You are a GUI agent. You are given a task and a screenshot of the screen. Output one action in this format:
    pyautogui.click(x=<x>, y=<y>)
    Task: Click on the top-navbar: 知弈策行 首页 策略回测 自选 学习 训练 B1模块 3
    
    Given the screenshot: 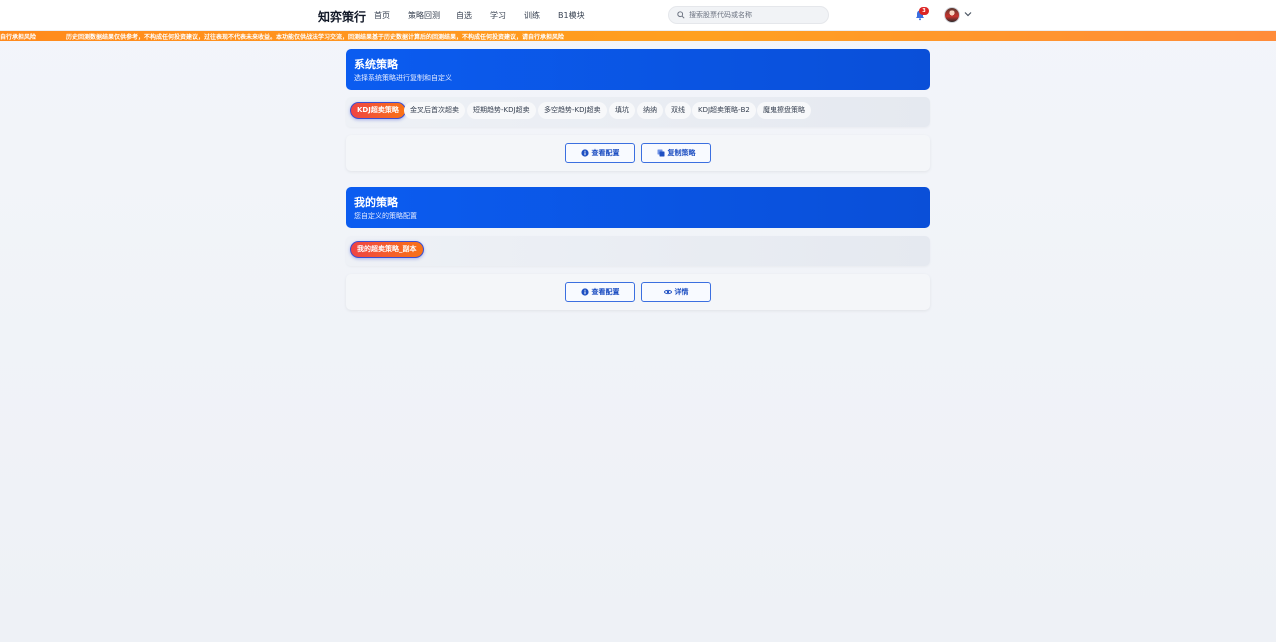 What is the action you would take?
    pyautogui.click(x=638, y=15)
    